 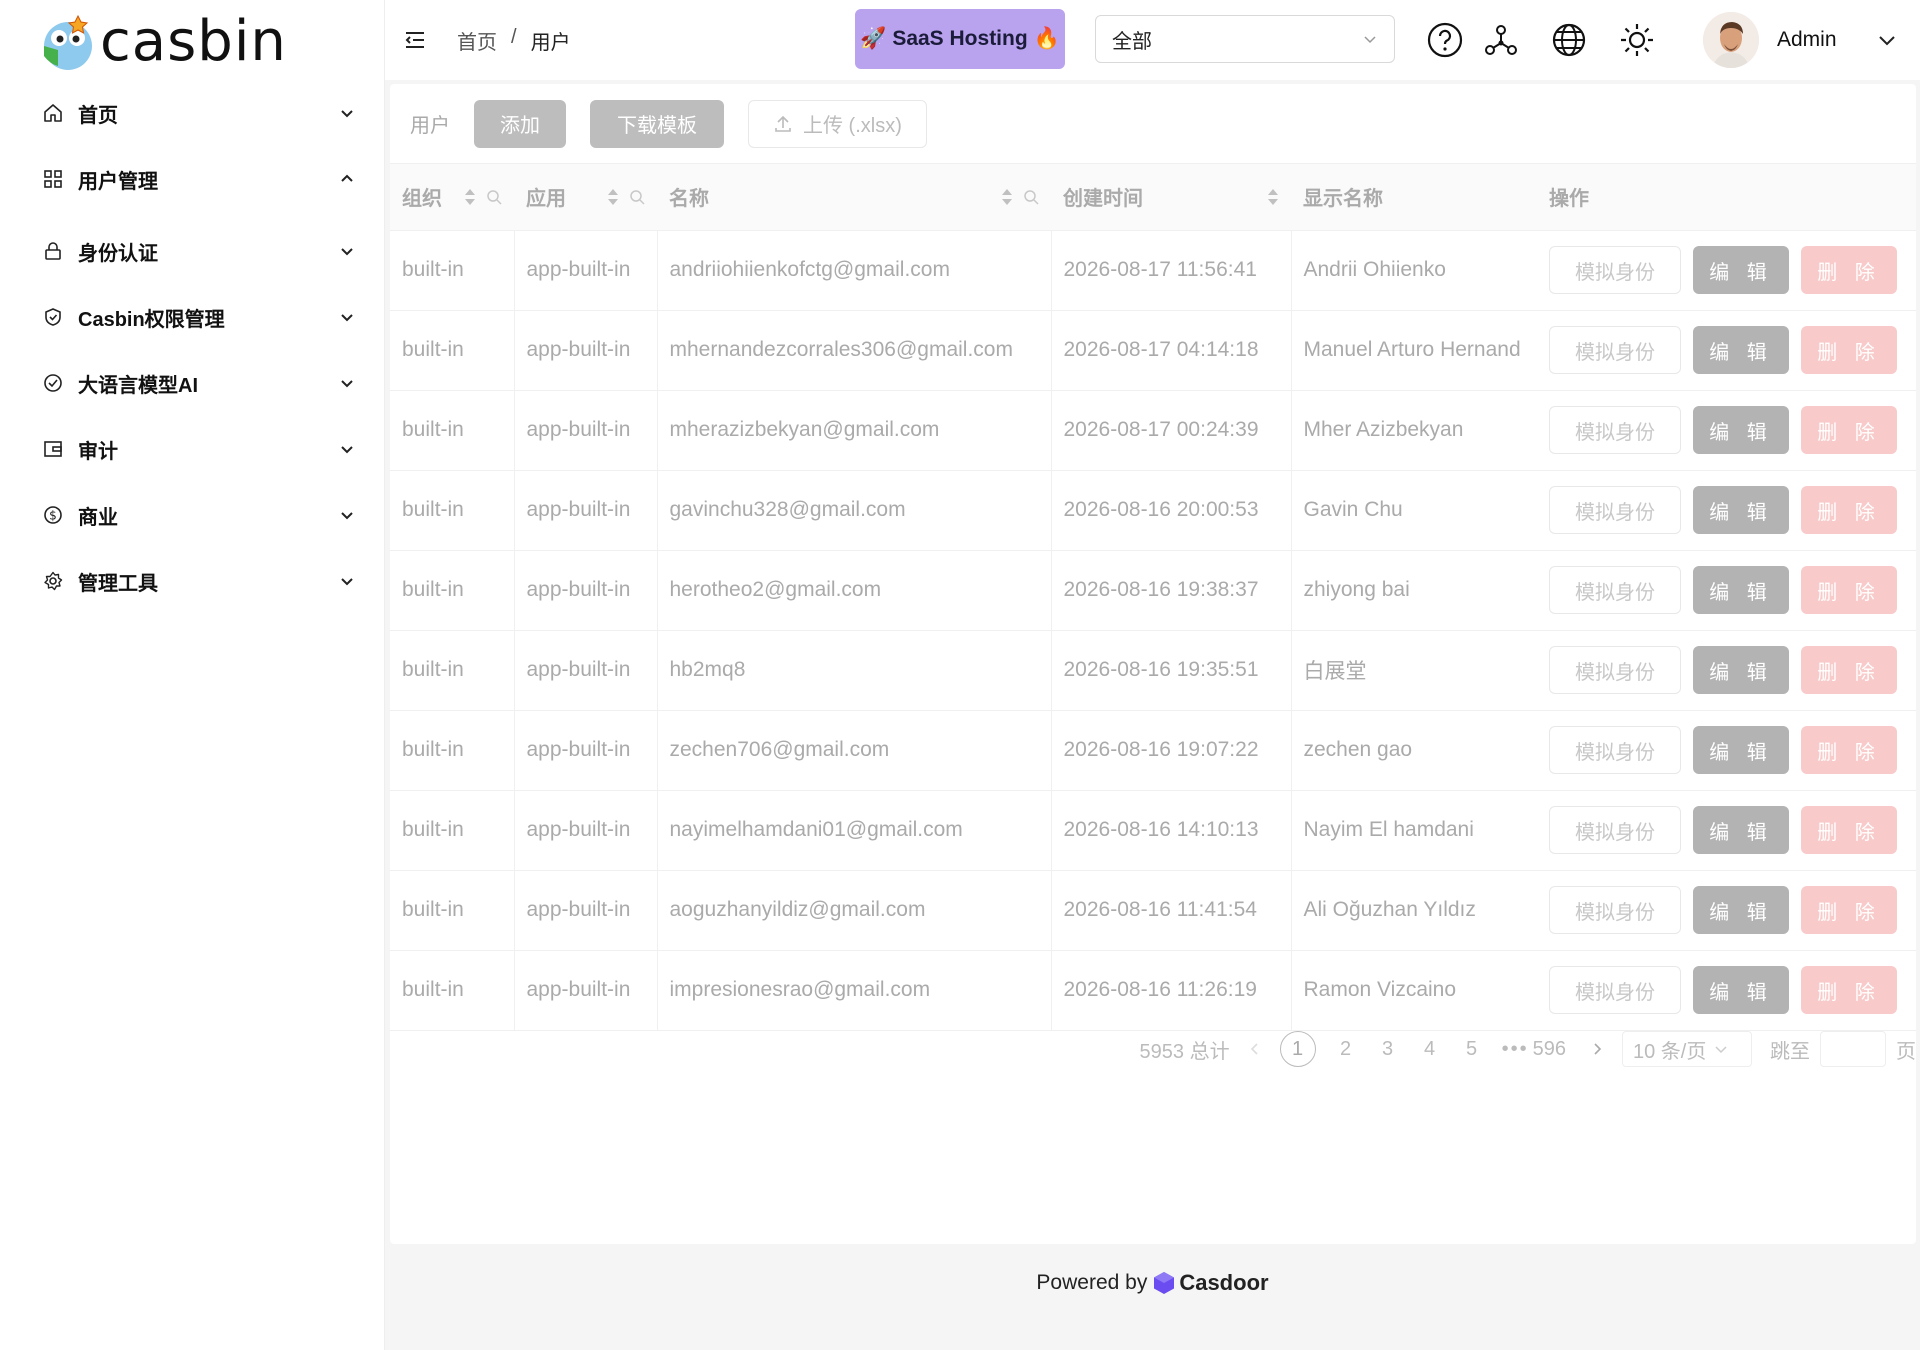 I want to click on column-header-organization: 组织, so click(x=452, y=197).